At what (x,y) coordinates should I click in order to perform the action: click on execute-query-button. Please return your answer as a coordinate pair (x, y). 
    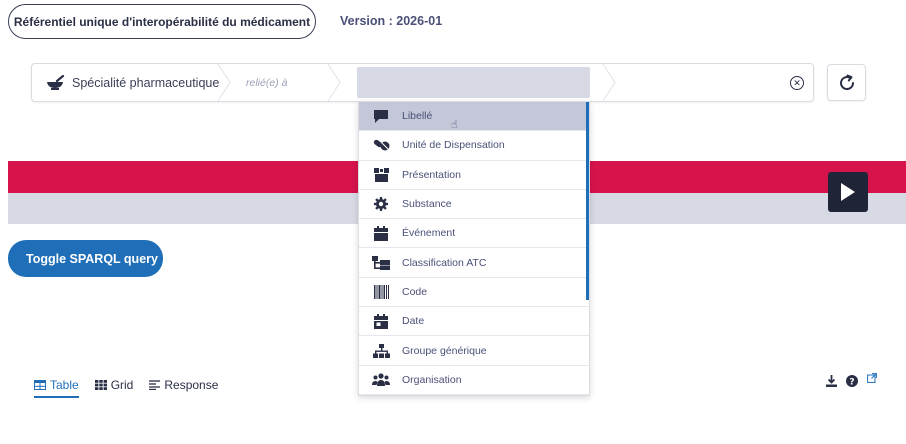
    Looking at the image, I should click on (848, 192).